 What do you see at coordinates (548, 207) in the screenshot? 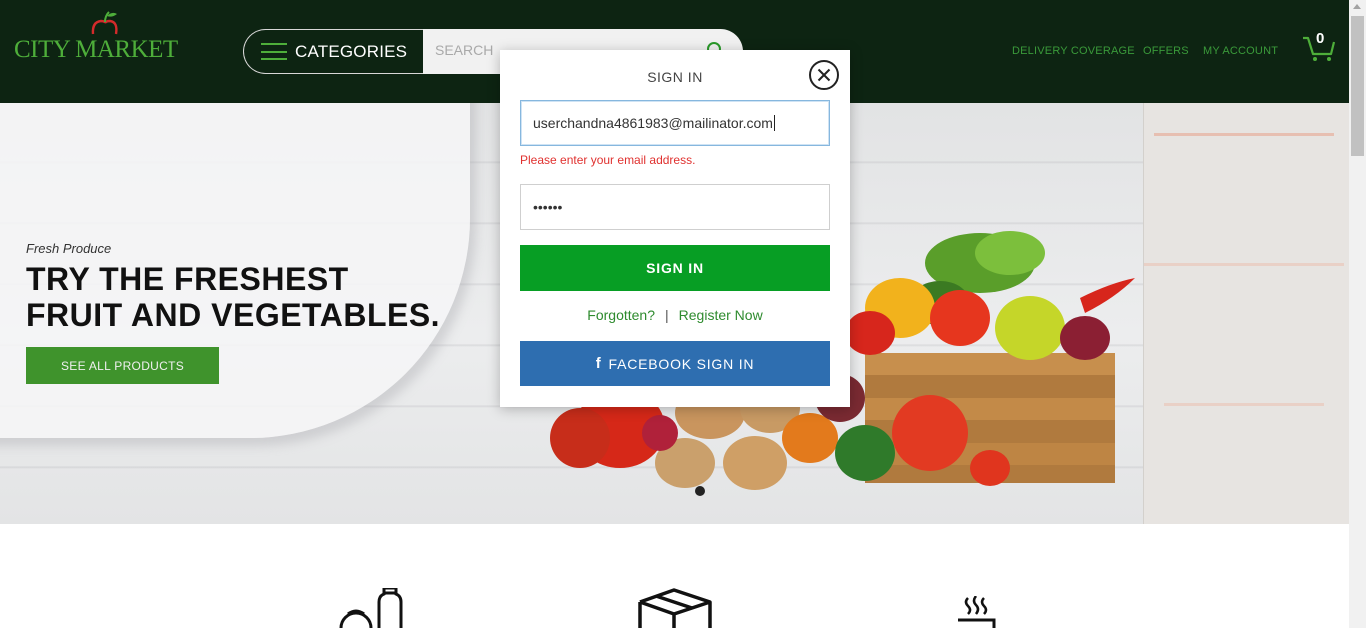
I see `password-value: ••••••` at bounding box center [548, 207].